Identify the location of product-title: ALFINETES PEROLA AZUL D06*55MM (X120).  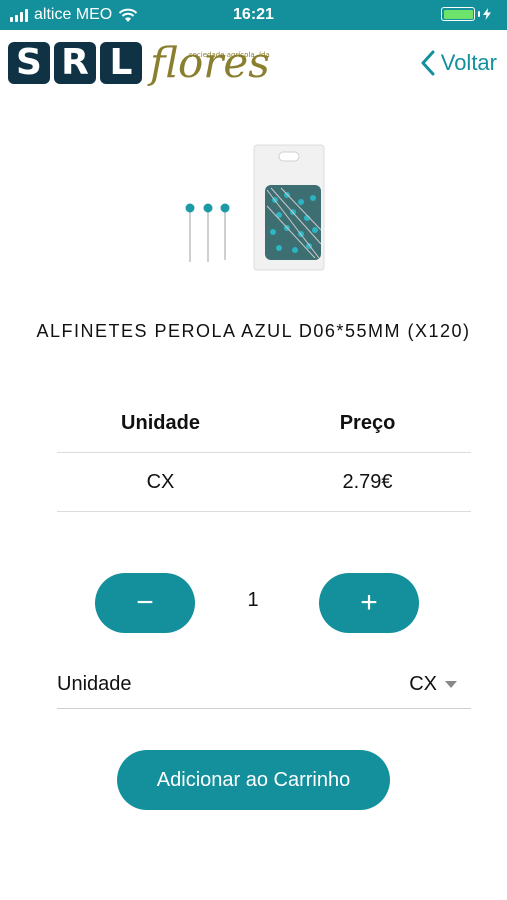
(253, 331).